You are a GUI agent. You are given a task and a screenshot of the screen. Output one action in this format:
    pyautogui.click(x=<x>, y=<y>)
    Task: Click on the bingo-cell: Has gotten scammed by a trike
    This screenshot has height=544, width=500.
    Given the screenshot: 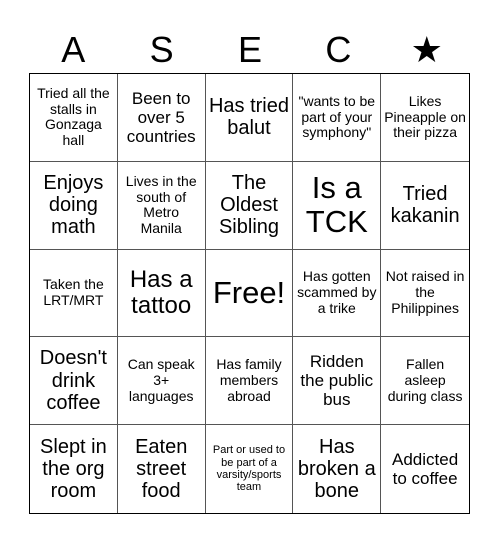 What is the action you would take?
    pyautogui.click(x=337, y=293)
    